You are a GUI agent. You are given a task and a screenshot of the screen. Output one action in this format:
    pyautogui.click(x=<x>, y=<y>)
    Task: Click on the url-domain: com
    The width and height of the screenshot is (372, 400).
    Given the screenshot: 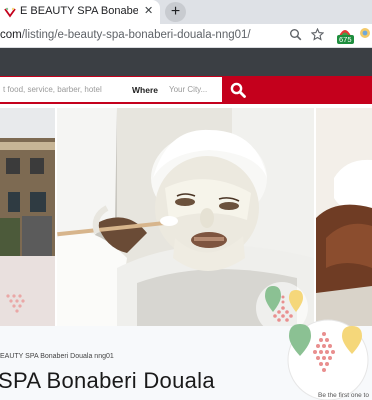 What is the action you would take?
    pyautogui.click(x=11, y=35)
    